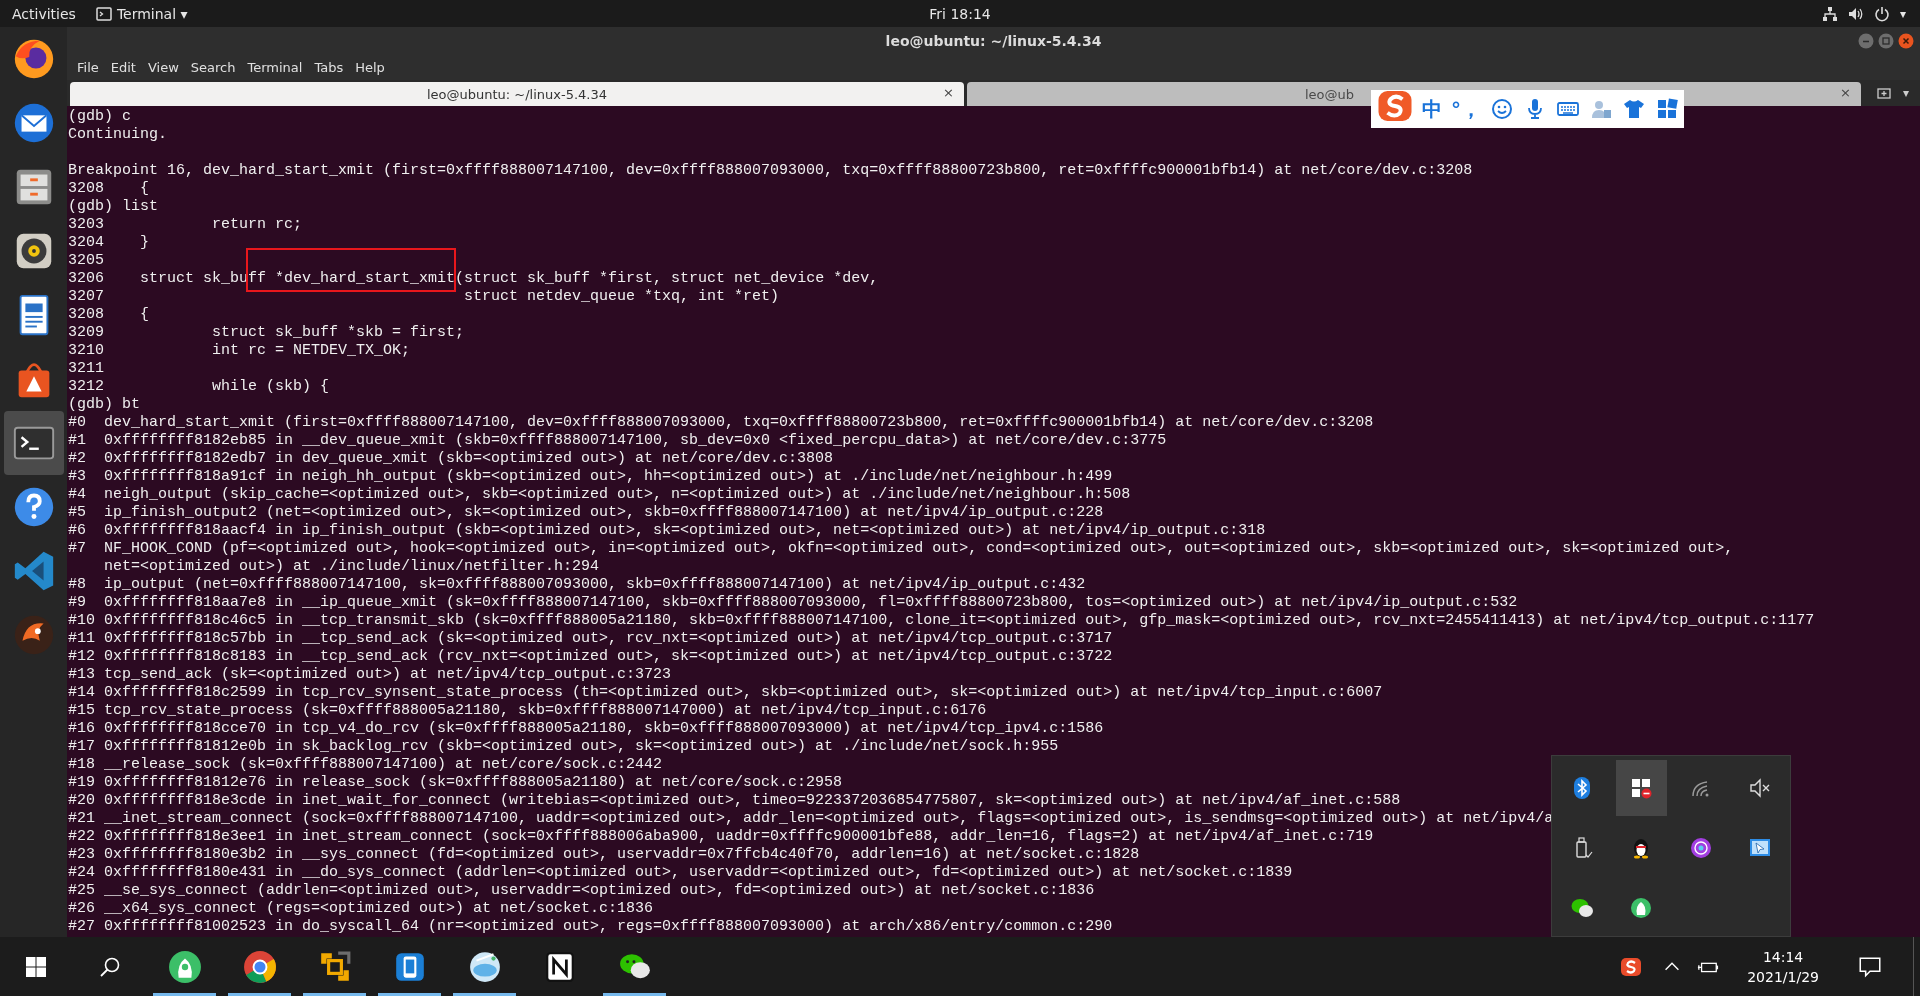 This screenshot has width=1920, height=996. Describe the element at coordinates (108, 243) in the screenshot. I see `terminal-line: 3204 }` at that location.